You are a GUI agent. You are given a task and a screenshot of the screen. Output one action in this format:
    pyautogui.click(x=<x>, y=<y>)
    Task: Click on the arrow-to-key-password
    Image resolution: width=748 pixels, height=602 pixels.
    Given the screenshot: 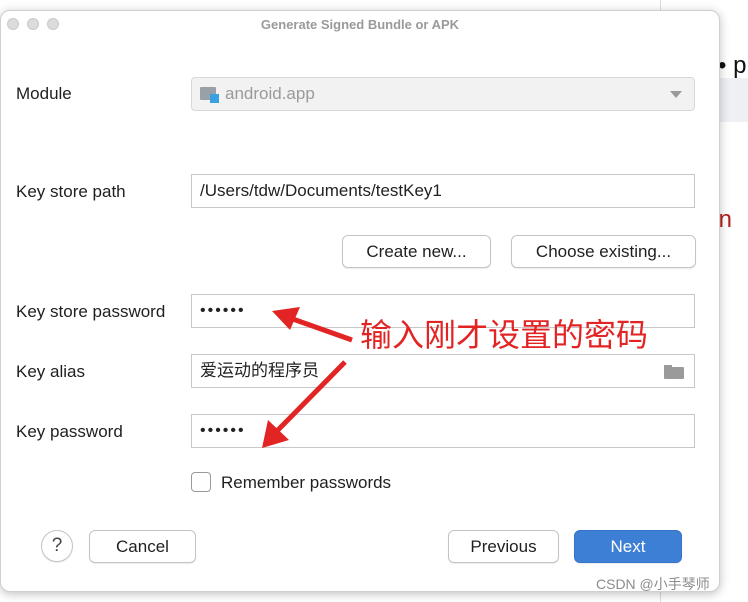 What is the action you would take?
    pyautogui.click(x=304, y=404)
    